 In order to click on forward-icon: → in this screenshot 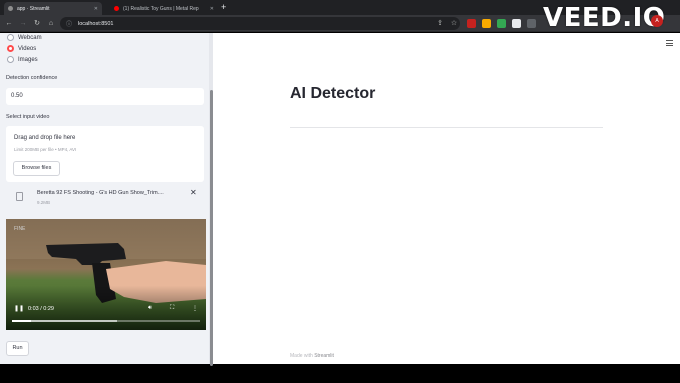, I will do `click(23, 23)`.